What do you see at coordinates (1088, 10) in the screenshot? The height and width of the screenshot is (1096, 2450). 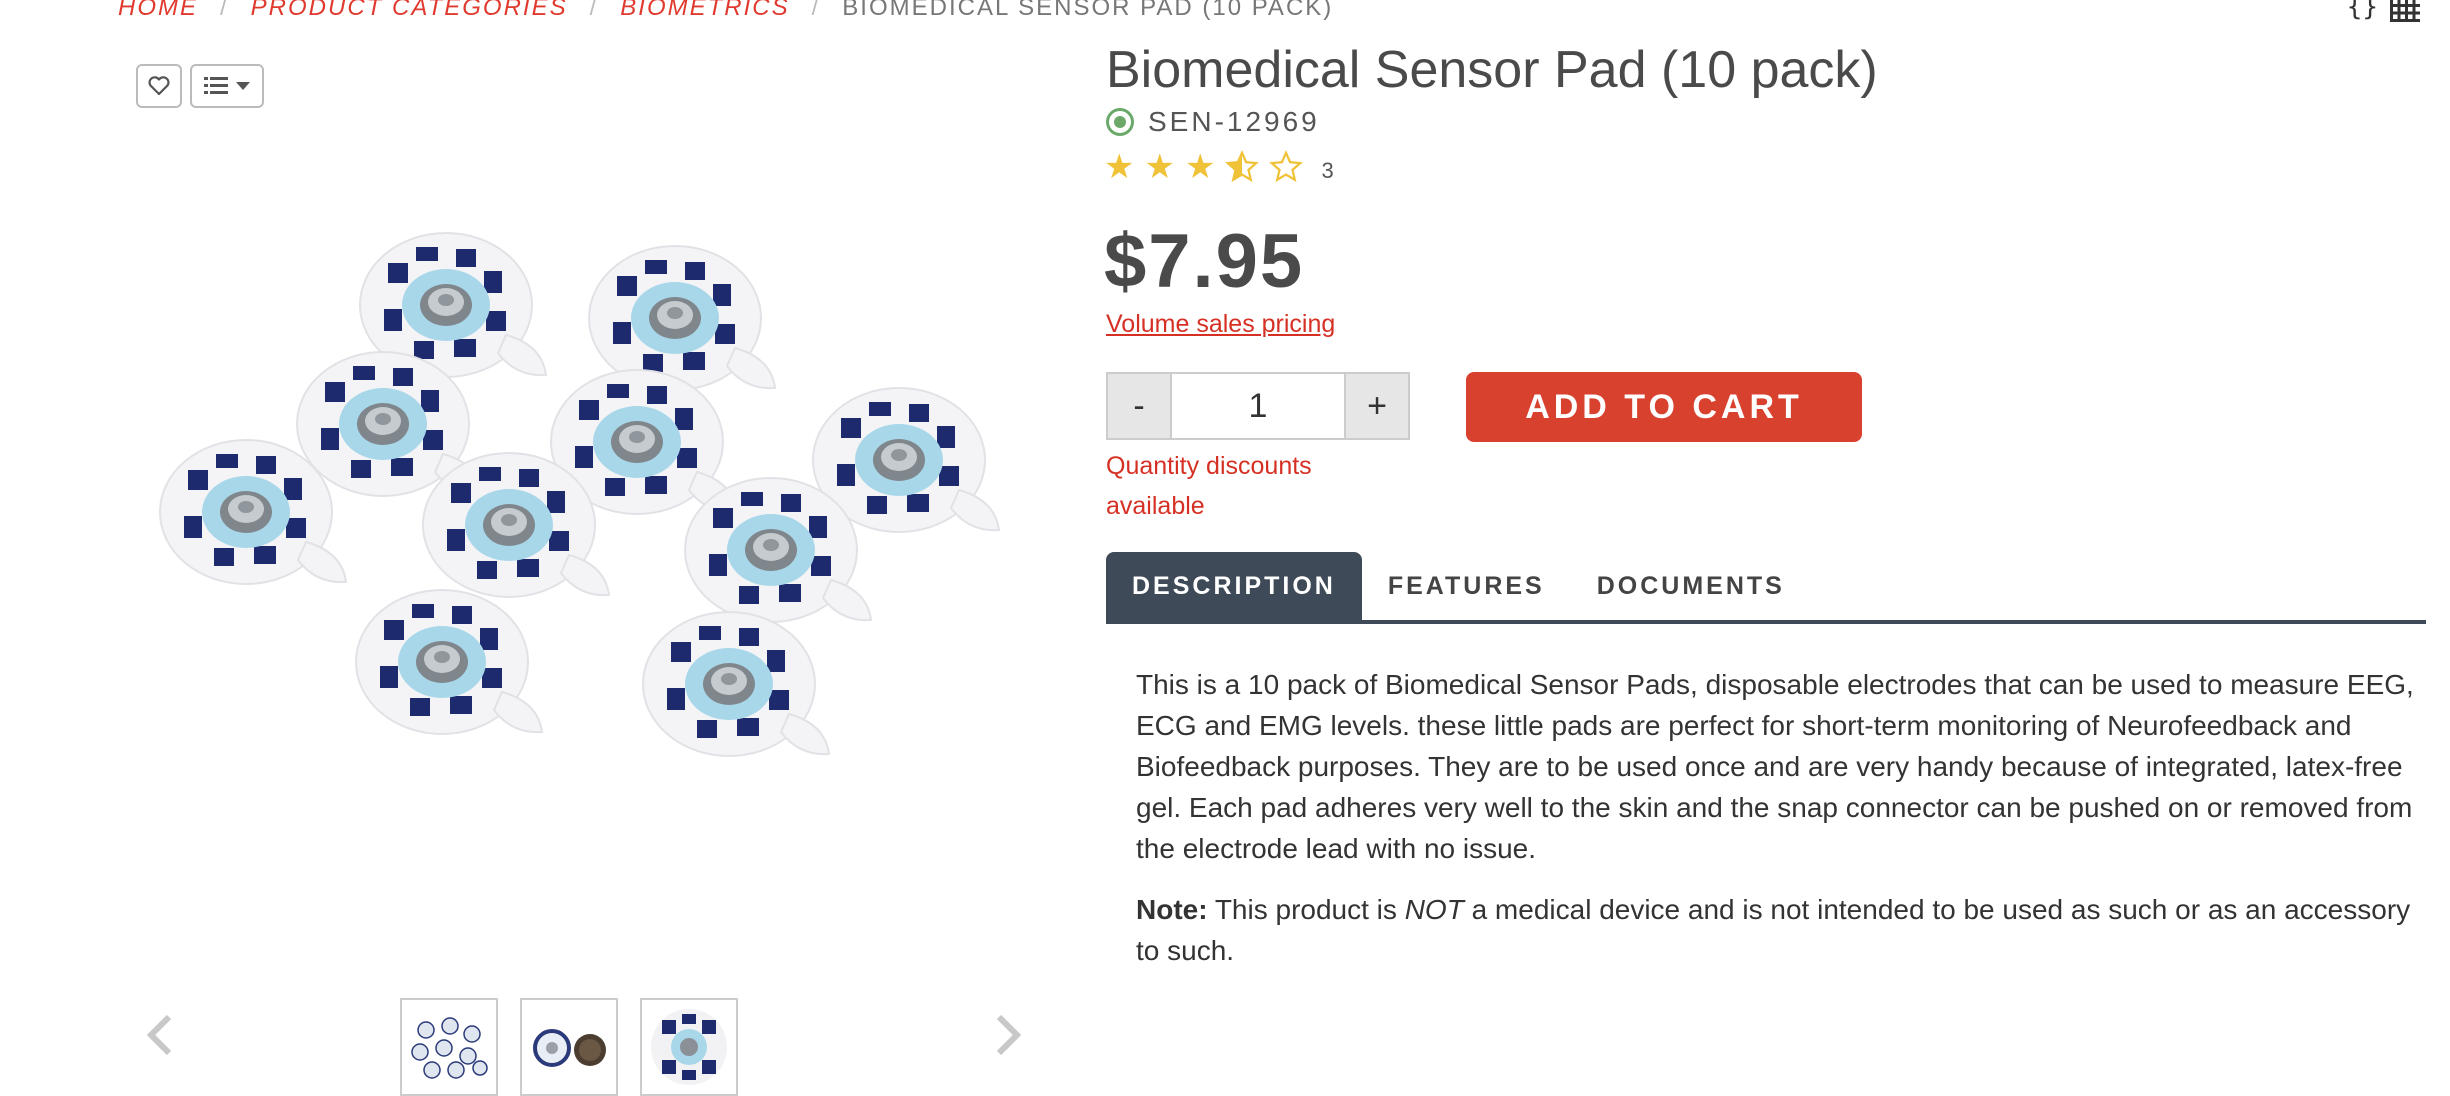 I see `breadcrumb-current: Biomedical Sensor Pad (10 pack)` at bounding box center [1088, 10].